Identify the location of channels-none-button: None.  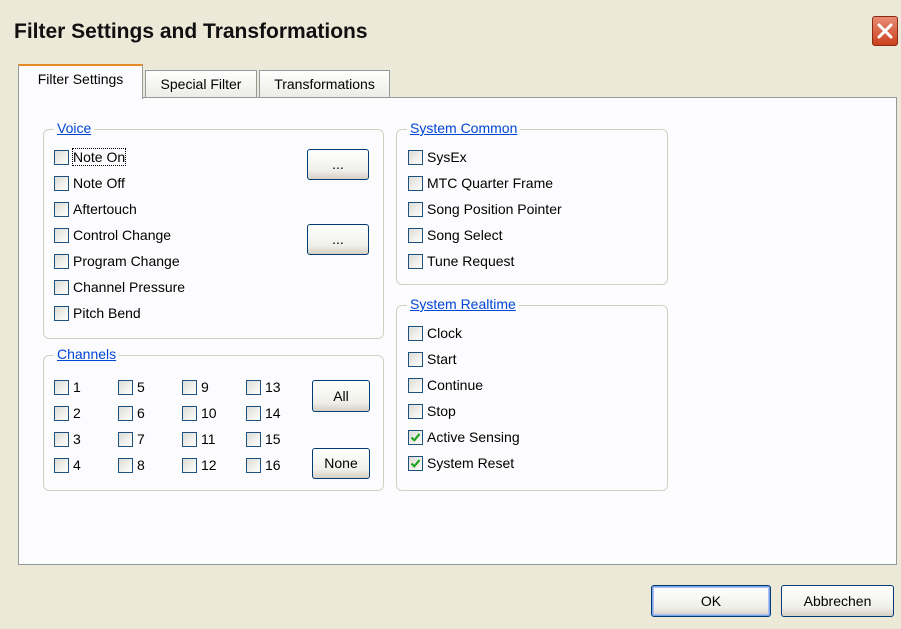
(341, 463).